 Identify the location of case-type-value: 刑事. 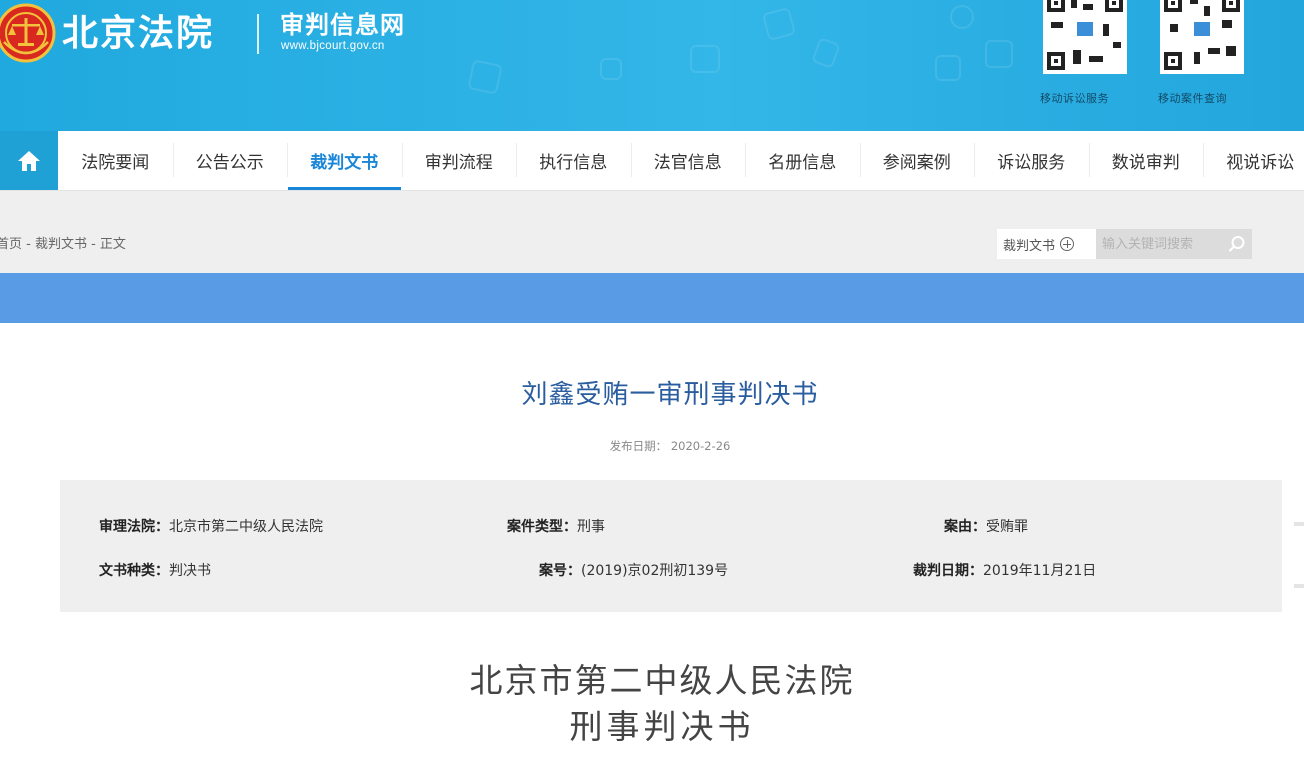
(591, 527).